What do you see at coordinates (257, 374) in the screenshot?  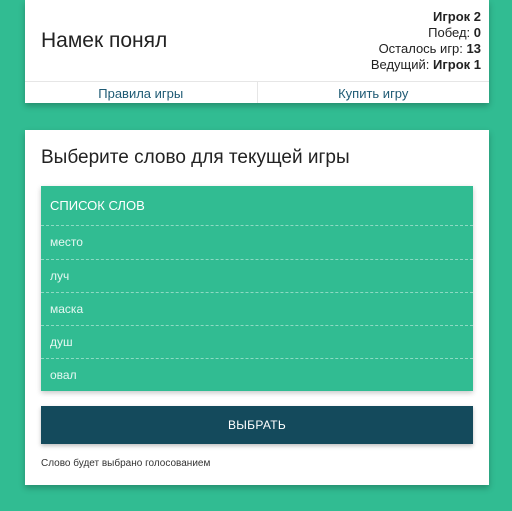 I see `word-item: овал` at bounding box center [257, 374].